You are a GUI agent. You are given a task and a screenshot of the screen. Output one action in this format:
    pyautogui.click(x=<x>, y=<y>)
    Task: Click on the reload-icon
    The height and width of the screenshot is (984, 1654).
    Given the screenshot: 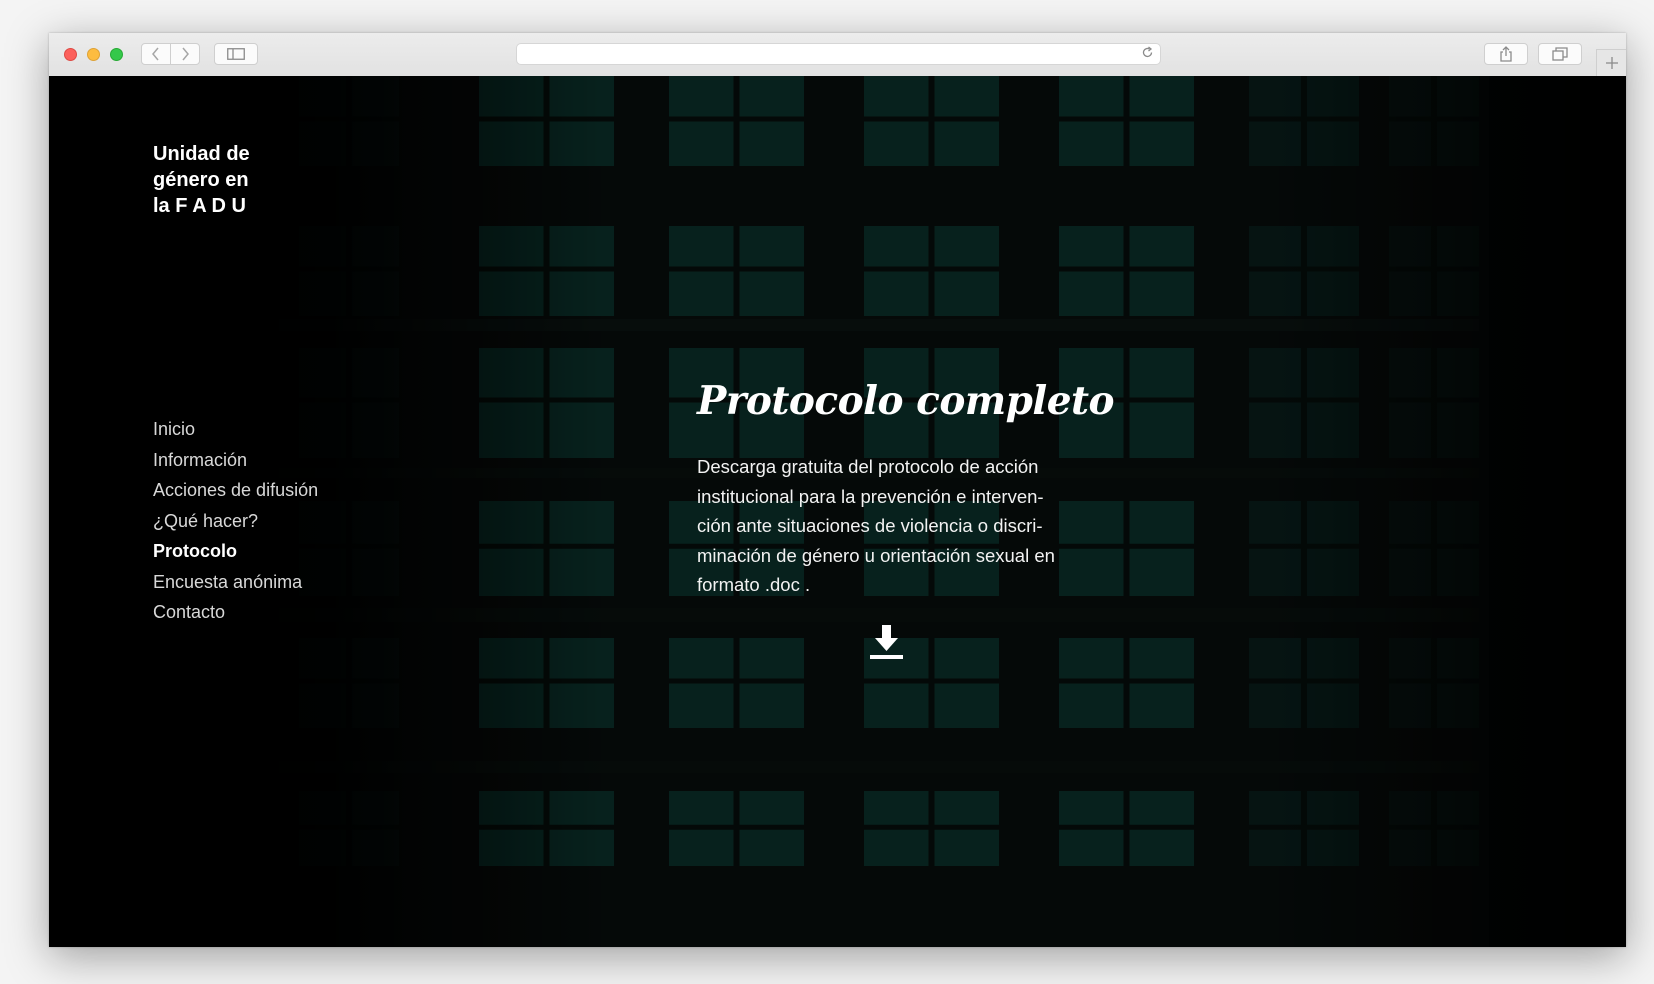 What is the action you would take?
    pyautogui.click(x=1147, y=54)
    